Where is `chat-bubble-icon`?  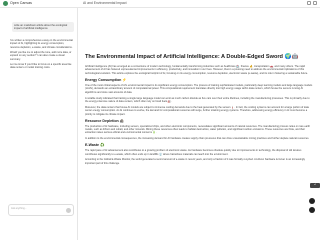
chat-bubble-icon is located at coordinates (312, 210).